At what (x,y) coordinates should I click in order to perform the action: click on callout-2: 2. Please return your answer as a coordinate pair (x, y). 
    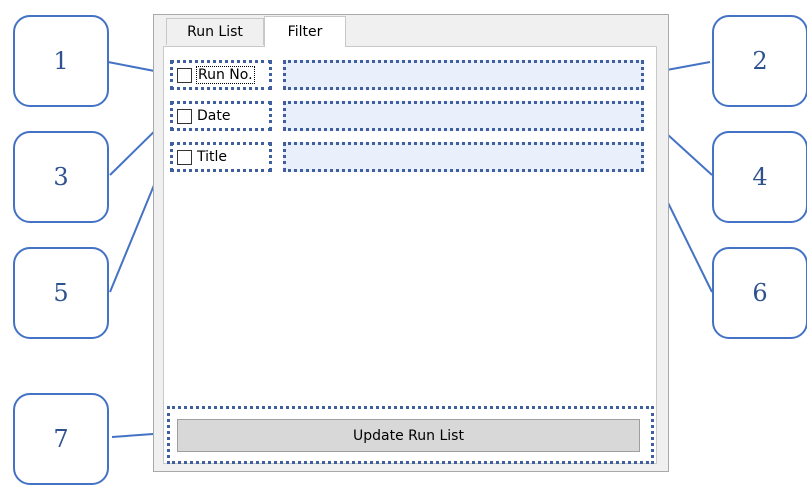
    Looking at the image, I should click on (759, 61).